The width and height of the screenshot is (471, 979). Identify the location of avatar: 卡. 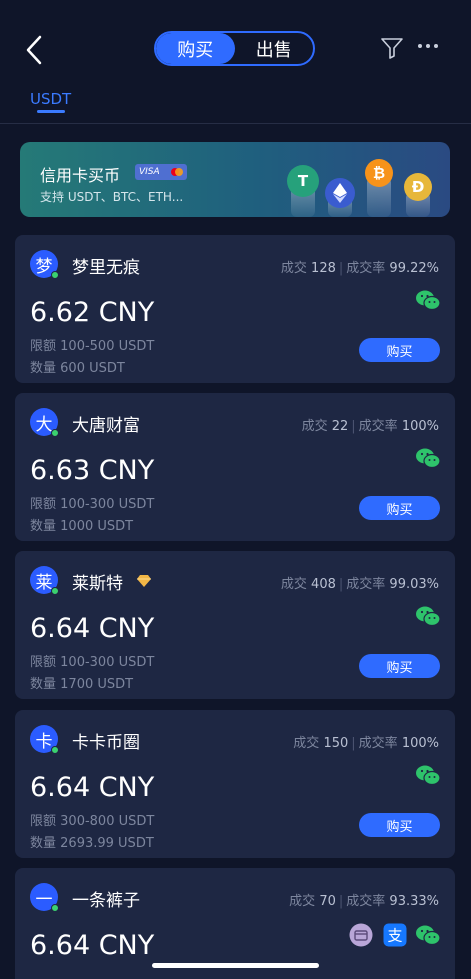
(44, 739).